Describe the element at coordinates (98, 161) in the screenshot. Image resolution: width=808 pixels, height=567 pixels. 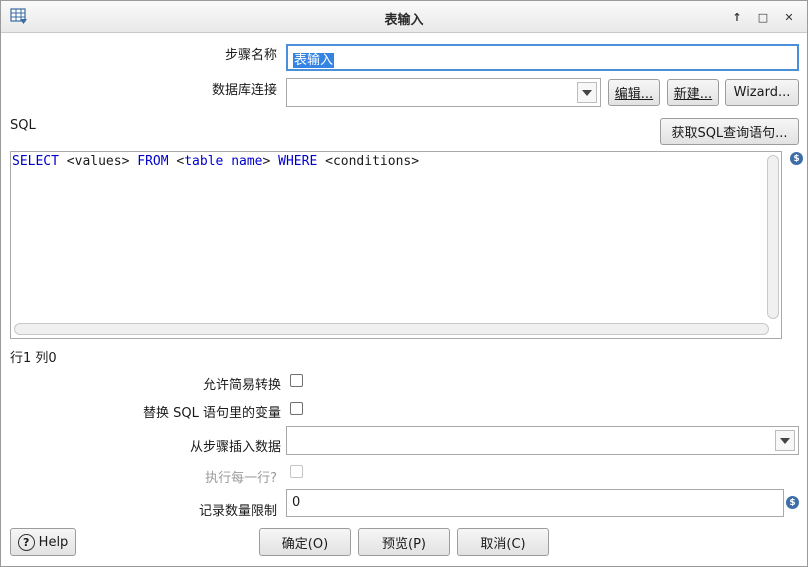
I see `sql-token: <values>` at that location.